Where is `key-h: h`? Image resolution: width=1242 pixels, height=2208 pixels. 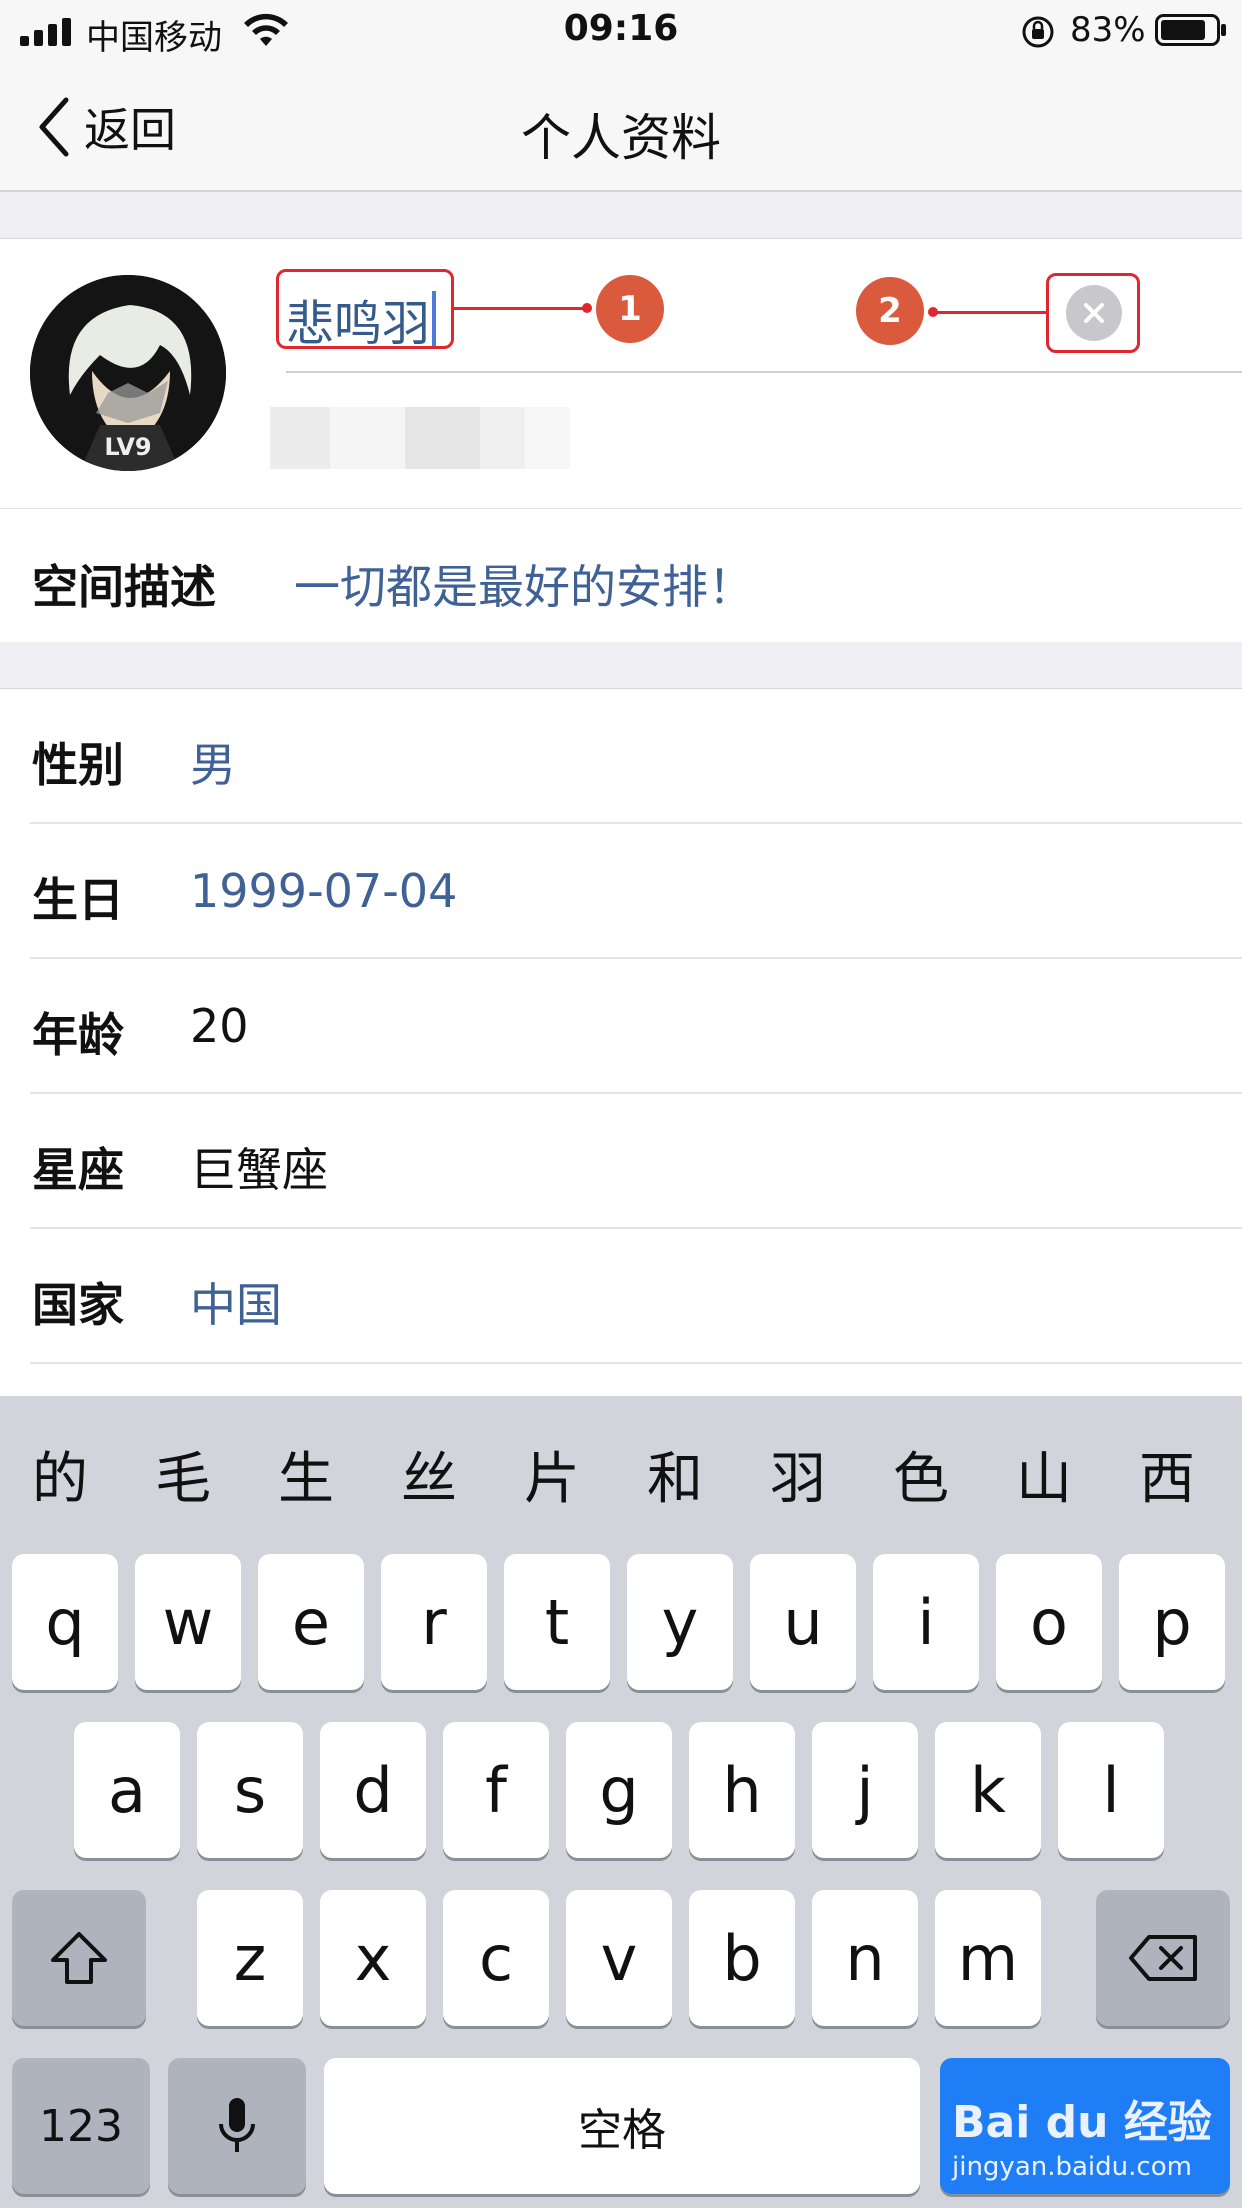
key-h: h is located at coordinates (742, 1790).